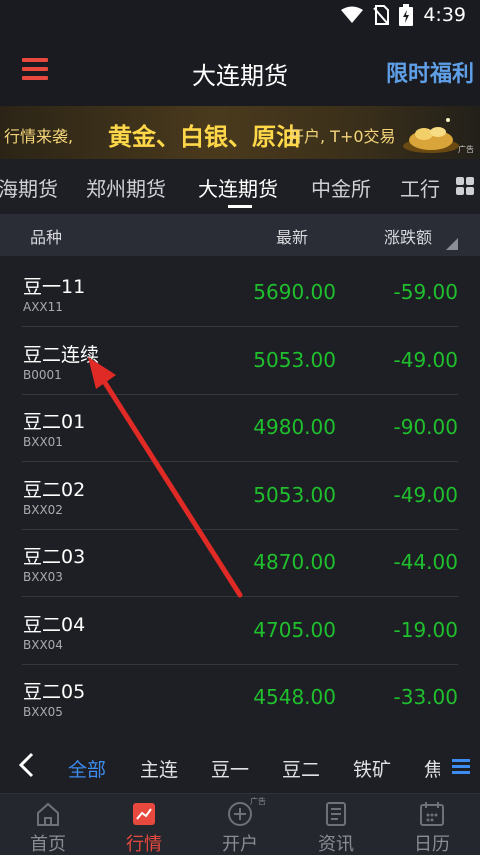 This screenshot has height=855, width=480. I want to click on tab-shanghai-futures: 海期货, so click(29, 187).